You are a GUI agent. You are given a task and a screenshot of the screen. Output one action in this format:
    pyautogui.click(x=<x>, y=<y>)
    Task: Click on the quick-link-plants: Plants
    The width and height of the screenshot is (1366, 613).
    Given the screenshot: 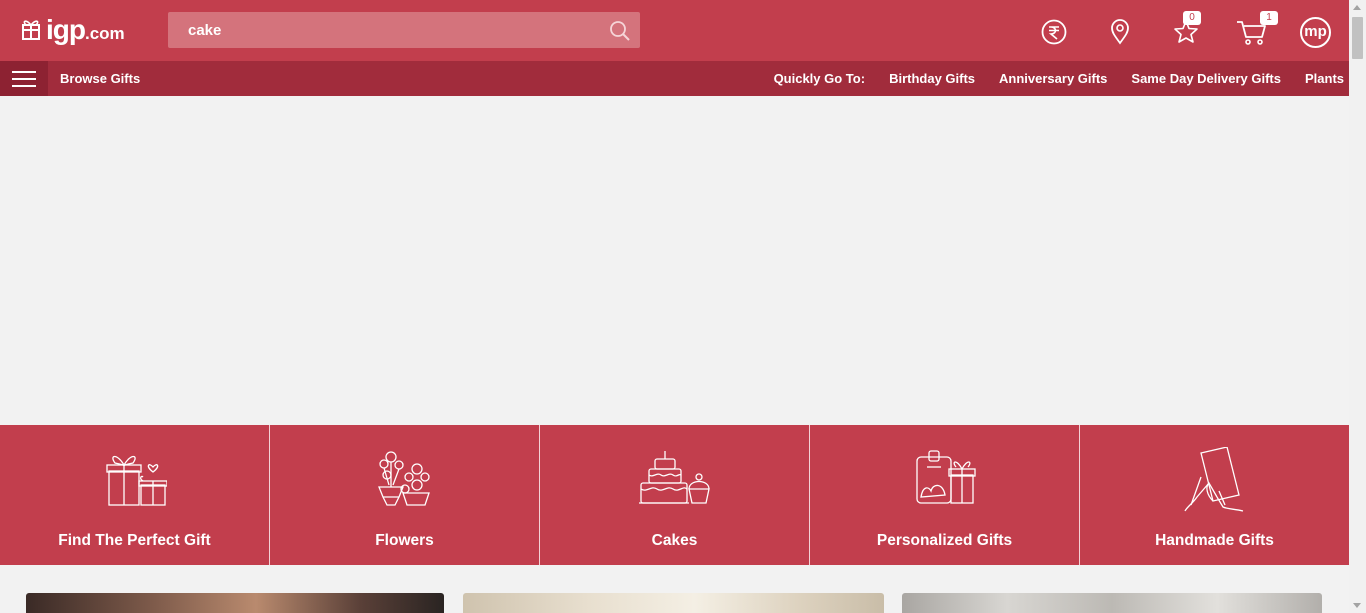 What is the action you would take?
    pyautogui.click(x=1324, y=78)
    